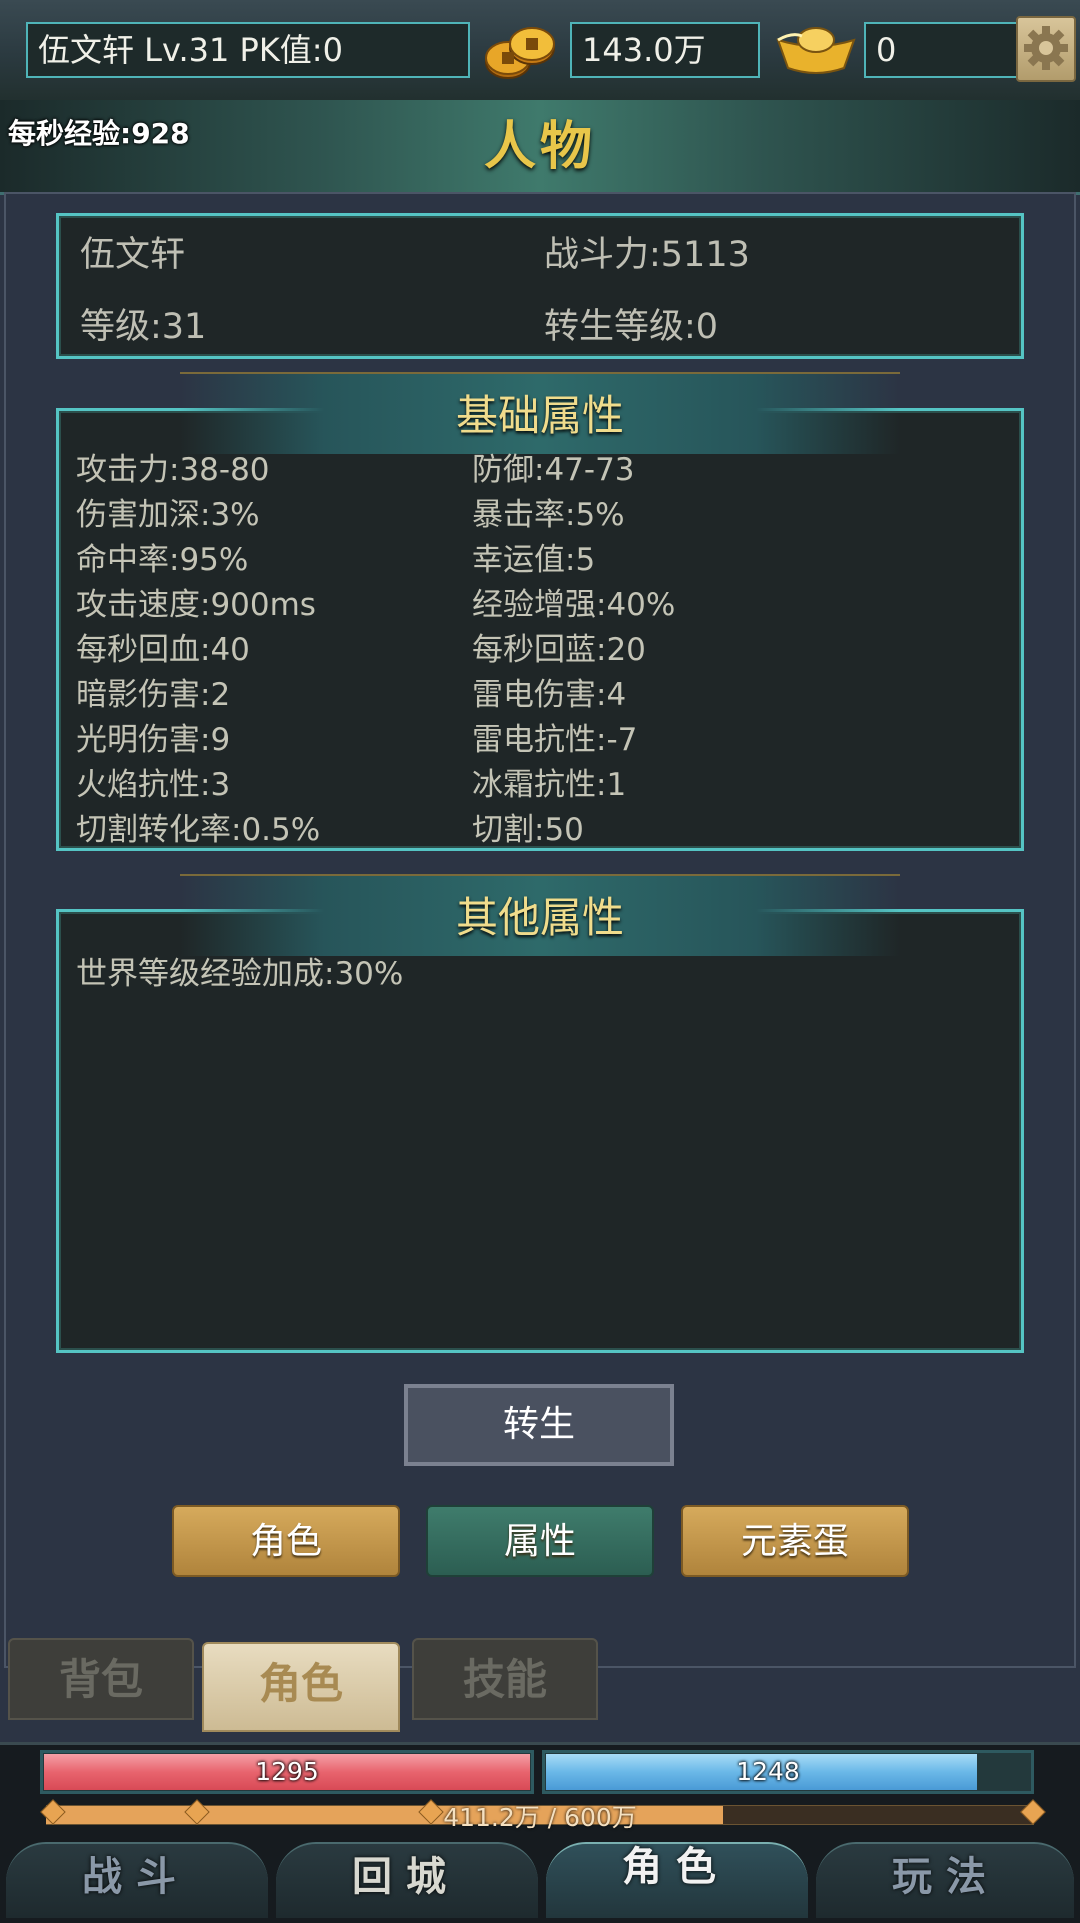 The width and height of the screenshot is (1080, 1923). Describe the element at coordinates (505, 1679) in the screenshot. I see `tab-skills: 技能` at that location.